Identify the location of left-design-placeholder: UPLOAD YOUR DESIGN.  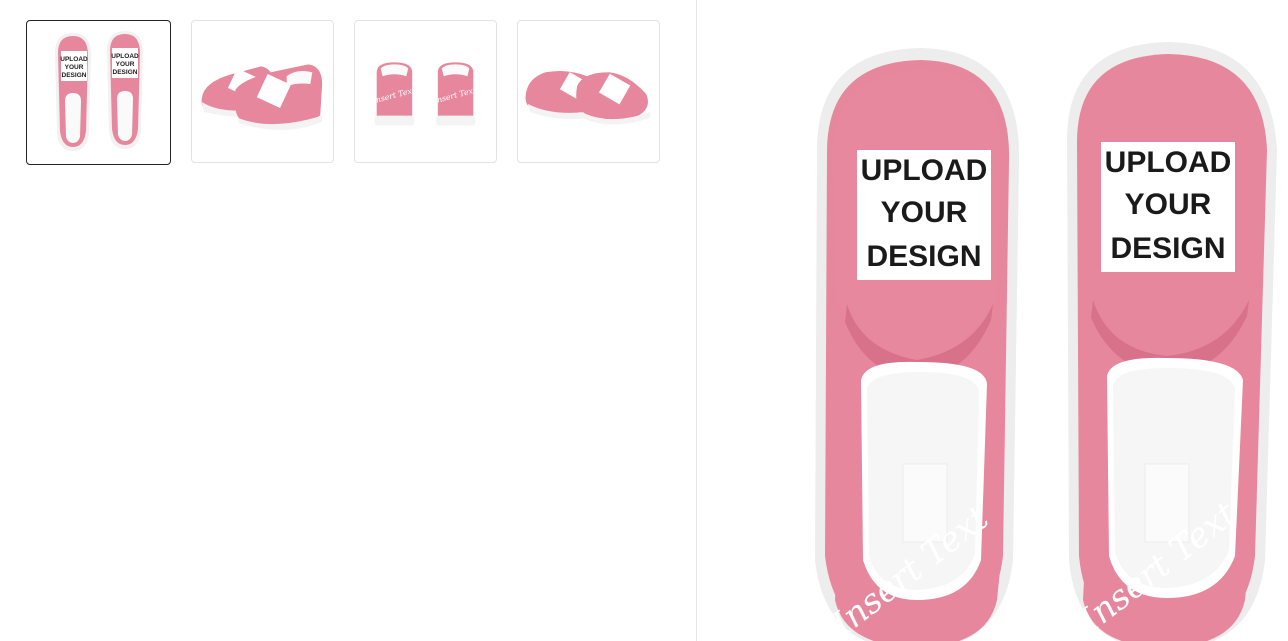
(924, 215).